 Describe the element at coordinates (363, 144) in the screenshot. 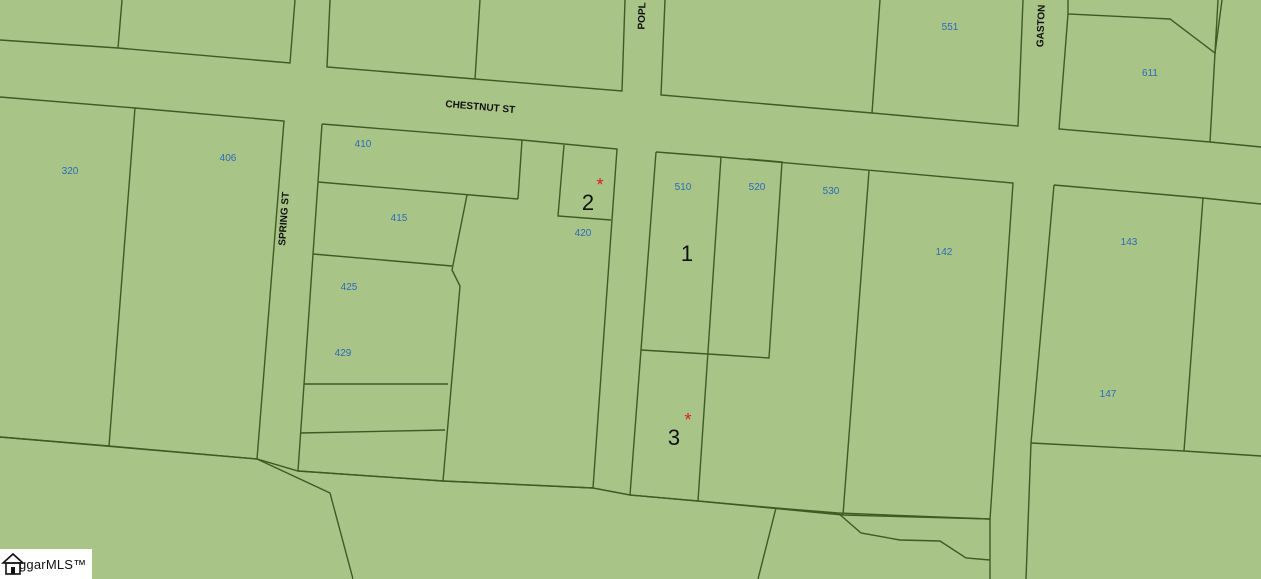

I see `parcel-label-410: 410` at that location.